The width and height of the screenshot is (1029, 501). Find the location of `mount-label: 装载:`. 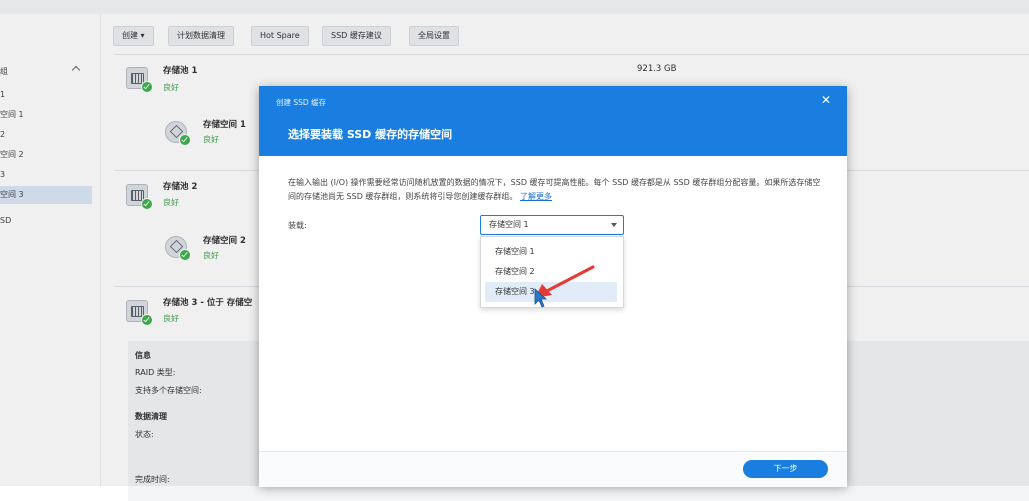

mount-label: 装载: is located at coordinates (297, 225).